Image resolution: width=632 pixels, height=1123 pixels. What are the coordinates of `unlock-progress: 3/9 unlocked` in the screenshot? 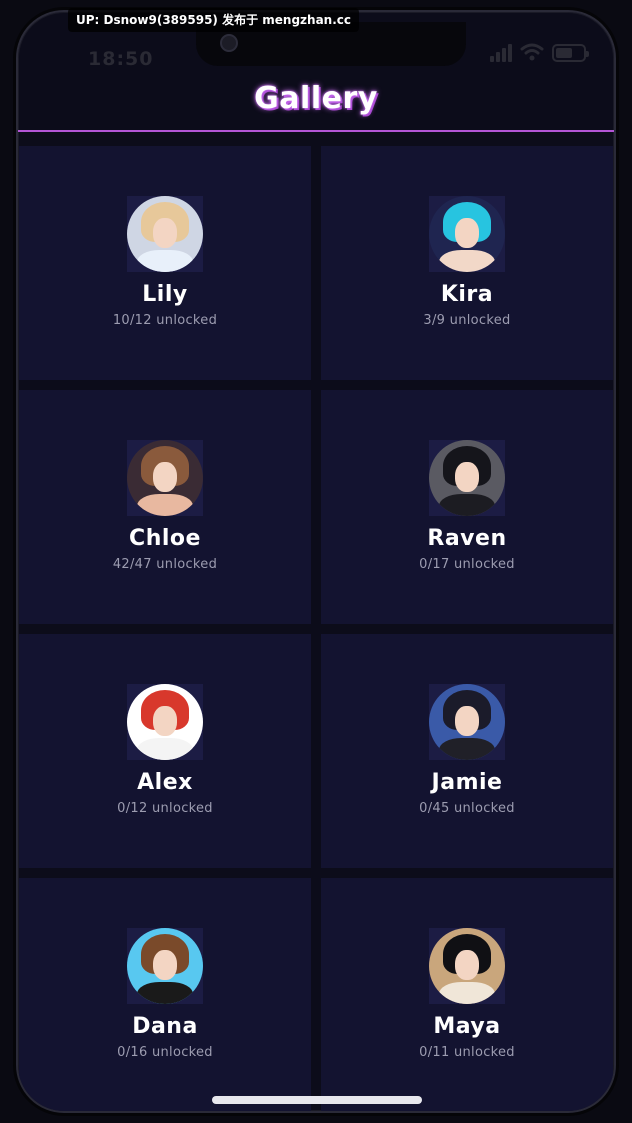 It's located at (467, 320).